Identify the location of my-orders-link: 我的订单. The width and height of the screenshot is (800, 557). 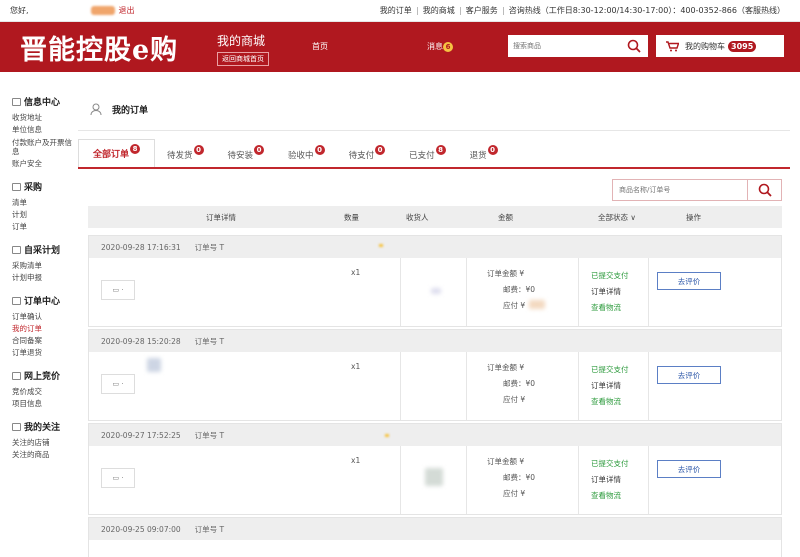
(396, 11).